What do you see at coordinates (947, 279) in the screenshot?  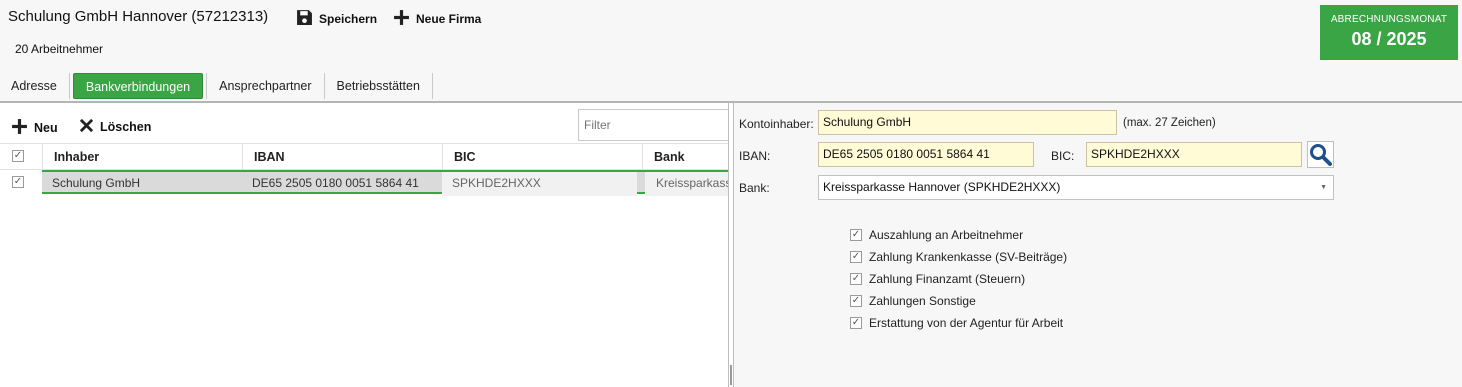 I see `option-label: Zahlung Finanzamt (Steuern)` at bounding box center [947, 279].